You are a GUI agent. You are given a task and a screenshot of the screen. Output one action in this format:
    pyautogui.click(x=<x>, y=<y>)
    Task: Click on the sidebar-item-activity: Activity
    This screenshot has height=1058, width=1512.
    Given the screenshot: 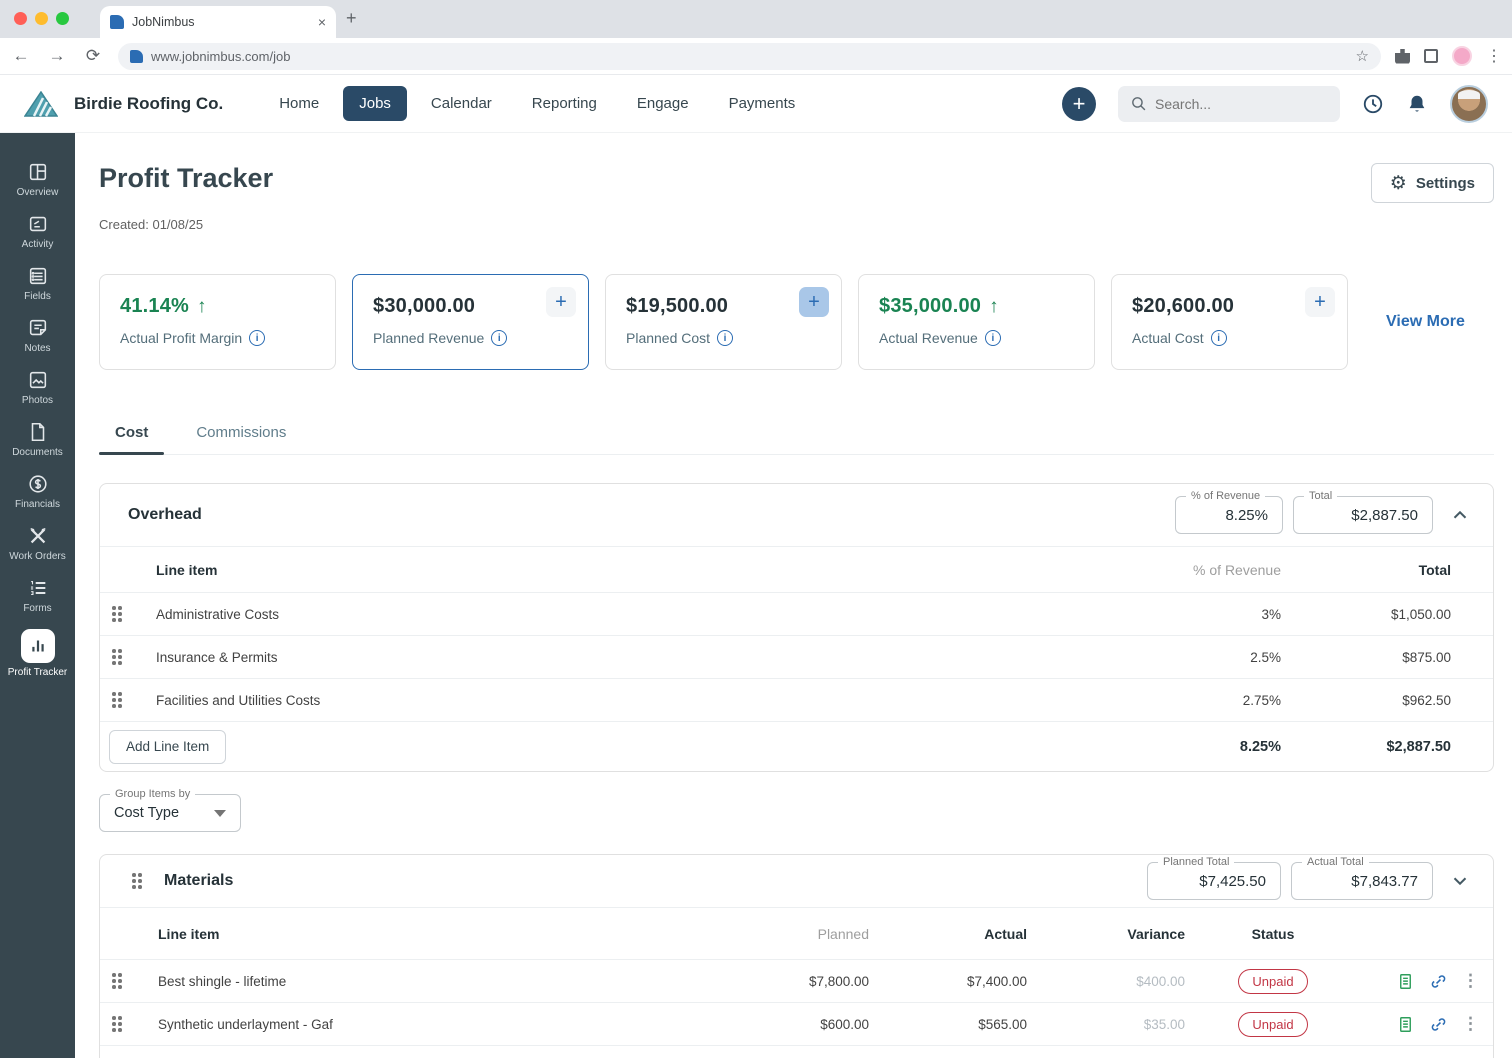 What is the action you would take?
    pyautogui.click(x=37, y=231)
    